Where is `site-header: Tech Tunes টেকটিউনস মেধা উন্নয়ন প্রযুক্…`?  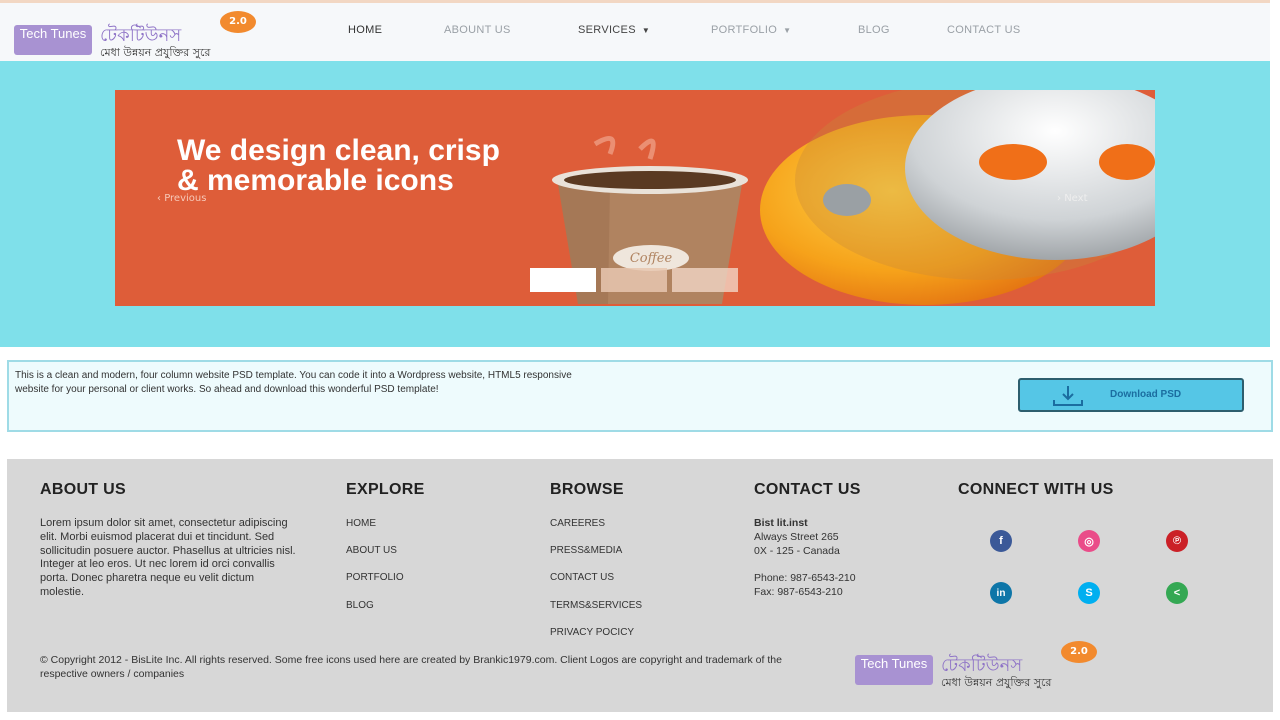
site-header: Tech Tunes টেকটিউনস মেধা উন্নয়ন প্রযুক্… is located at coordinates (635, 32).